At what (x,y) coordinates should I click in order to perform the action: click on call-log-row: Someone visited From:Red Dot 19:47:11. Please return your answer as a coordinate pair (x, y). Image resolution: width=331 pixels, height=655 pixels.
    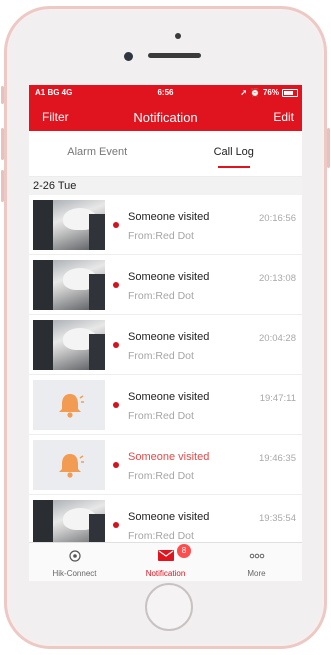
    Looking at the image, I should click on (165, 405).